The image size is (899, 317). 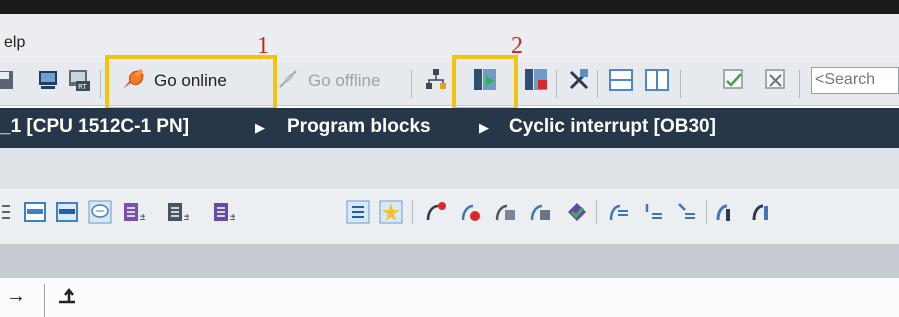 What do you see at coordinates (9, 212) in the screenshot?
I see `list-icon` at bounding box center [9, 212].